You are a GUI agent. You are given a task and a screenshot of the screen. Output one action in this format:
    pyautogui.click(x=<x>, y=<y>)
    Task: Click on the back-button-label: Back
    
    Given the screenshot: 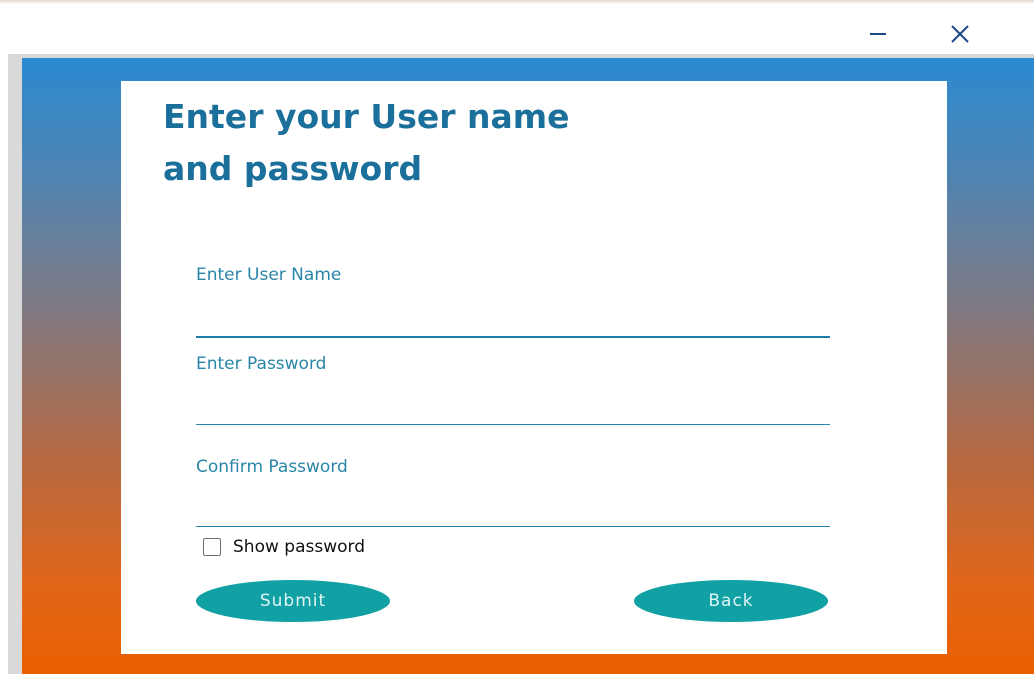 What is the action you would take?
    pyautogui.click(x=731, y=601)
    